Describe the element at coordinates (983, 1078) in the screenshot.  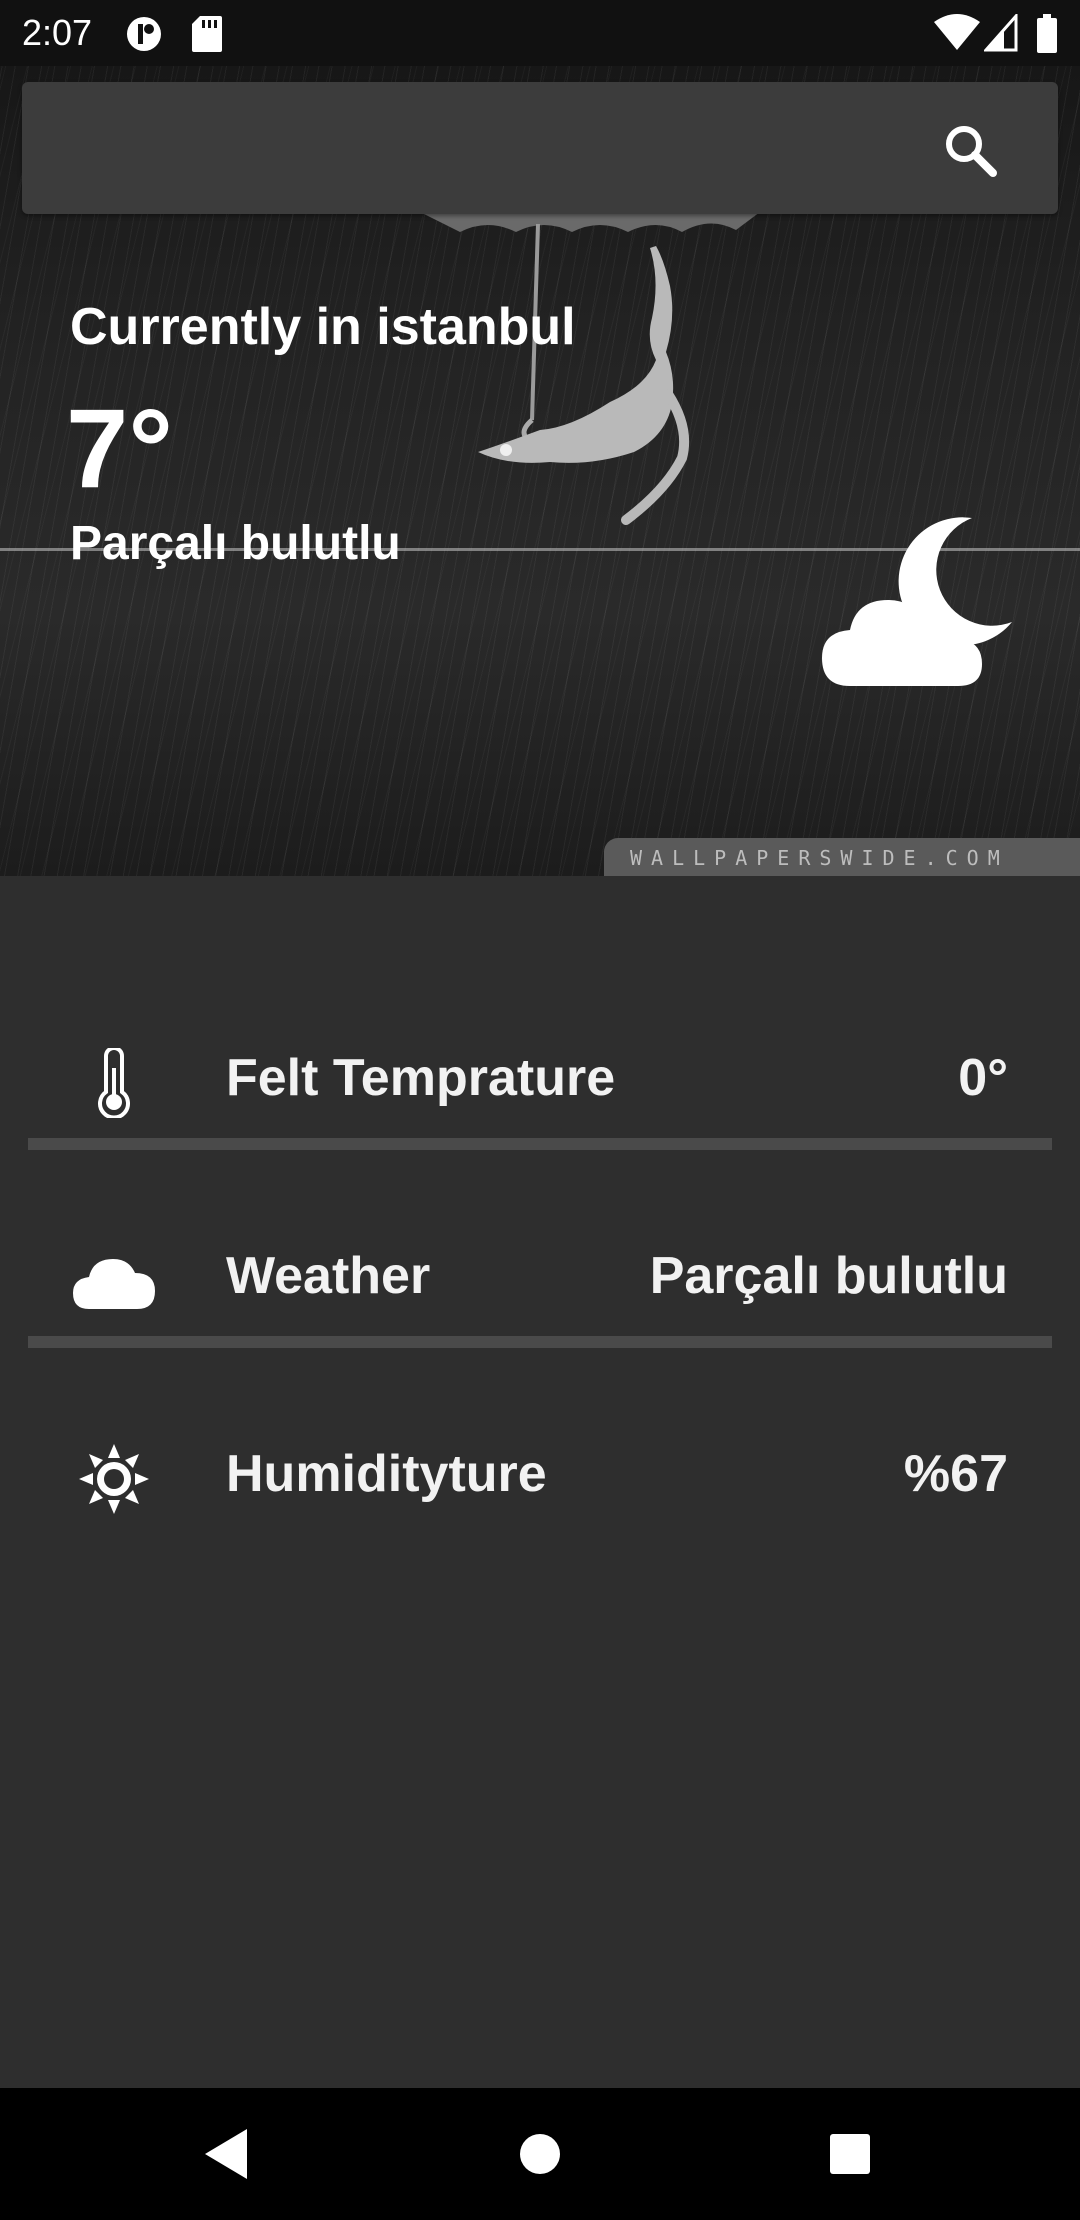
I see `detail-value: 0°` at that location.